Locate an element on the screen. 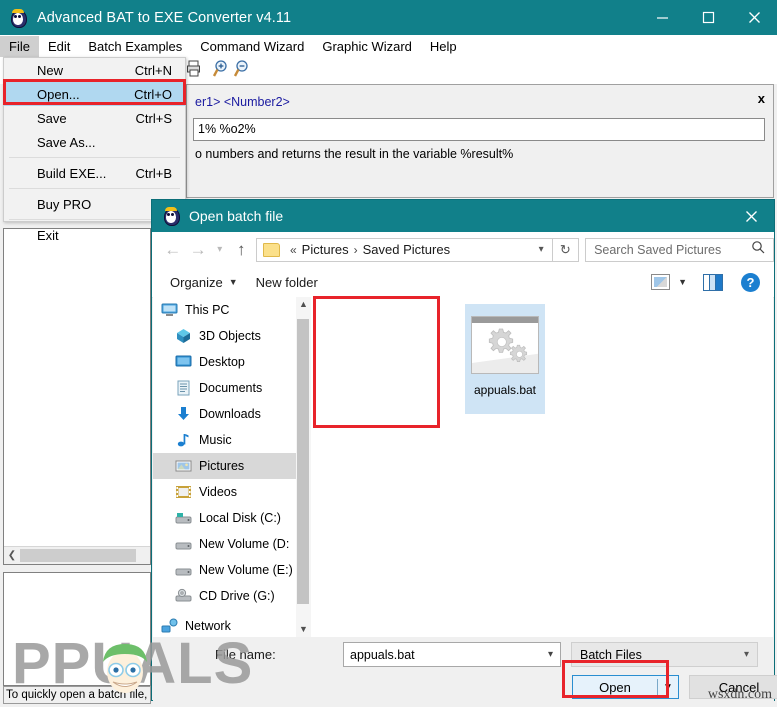 The height and width of the screenshot is (707, 777). search-input: Search Saved Pictures is located at coordinates (680, 249).